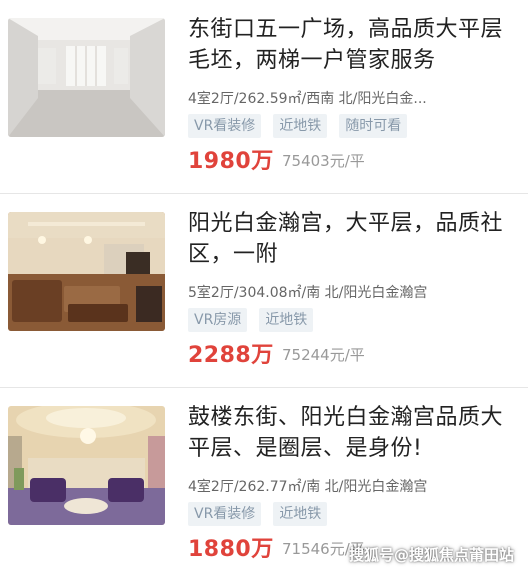  What do you see at coordinates (251, 320) in the screenshot?
I see `listing-tags: VR房源 近地铁` at bounding box center [251, 320].